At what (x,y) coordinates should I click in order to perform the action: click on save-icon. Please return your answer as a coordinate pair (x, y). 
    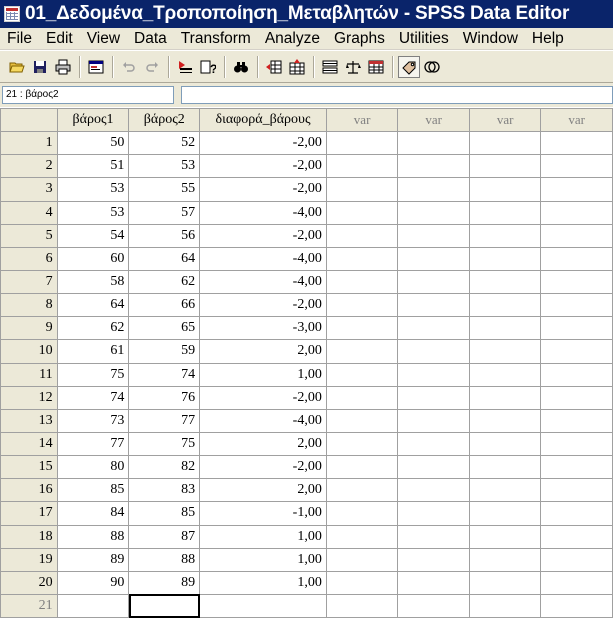
    Looking at the image, I should click on (40, 67).